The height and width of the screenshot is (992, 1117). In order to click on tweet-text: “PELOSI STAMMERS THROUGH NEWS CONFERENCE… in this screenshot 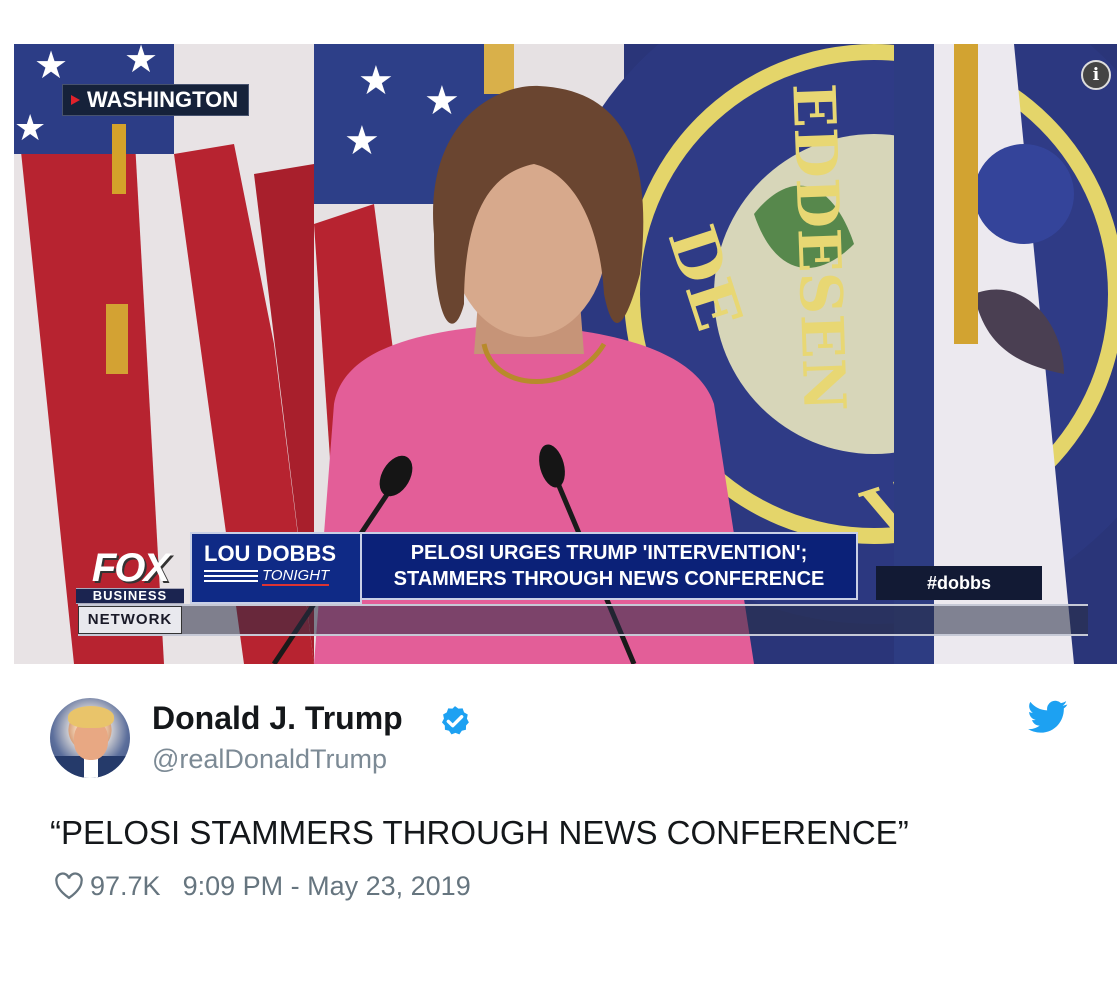, I will do `click(479, 832)`.